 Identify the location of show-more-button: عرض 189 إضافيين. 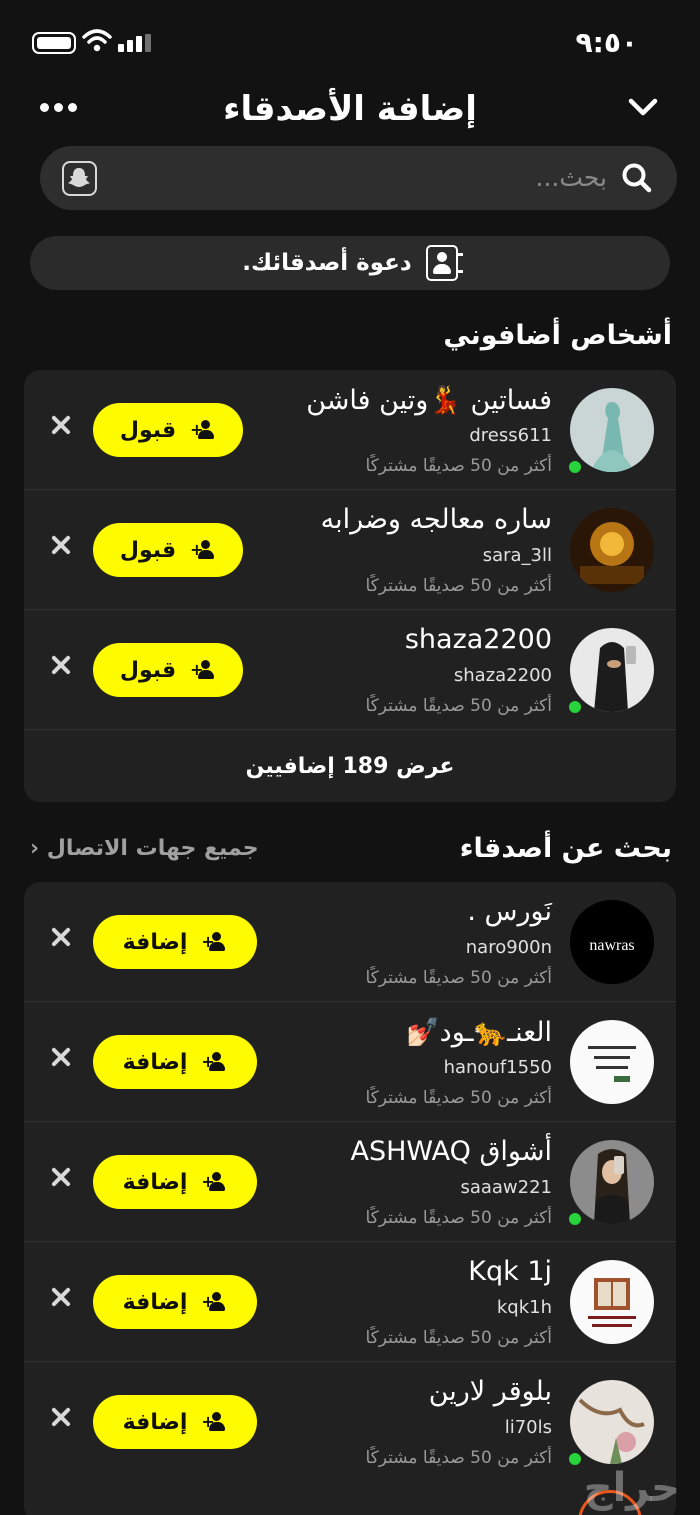
(350, 766).